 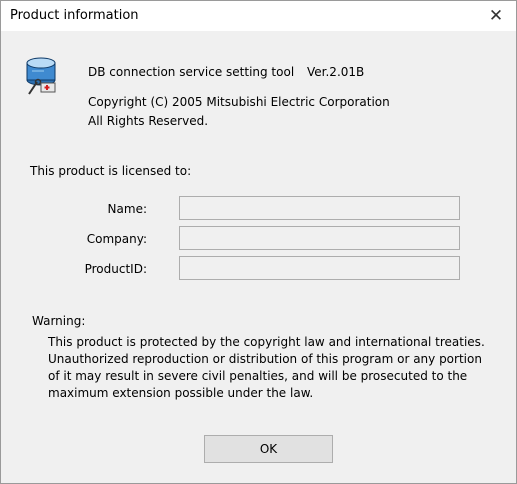 What do you see at coordinates (59, 321) in the screenshot?
I see `warning-heading: Warning:` at bounding box center [59, 321].